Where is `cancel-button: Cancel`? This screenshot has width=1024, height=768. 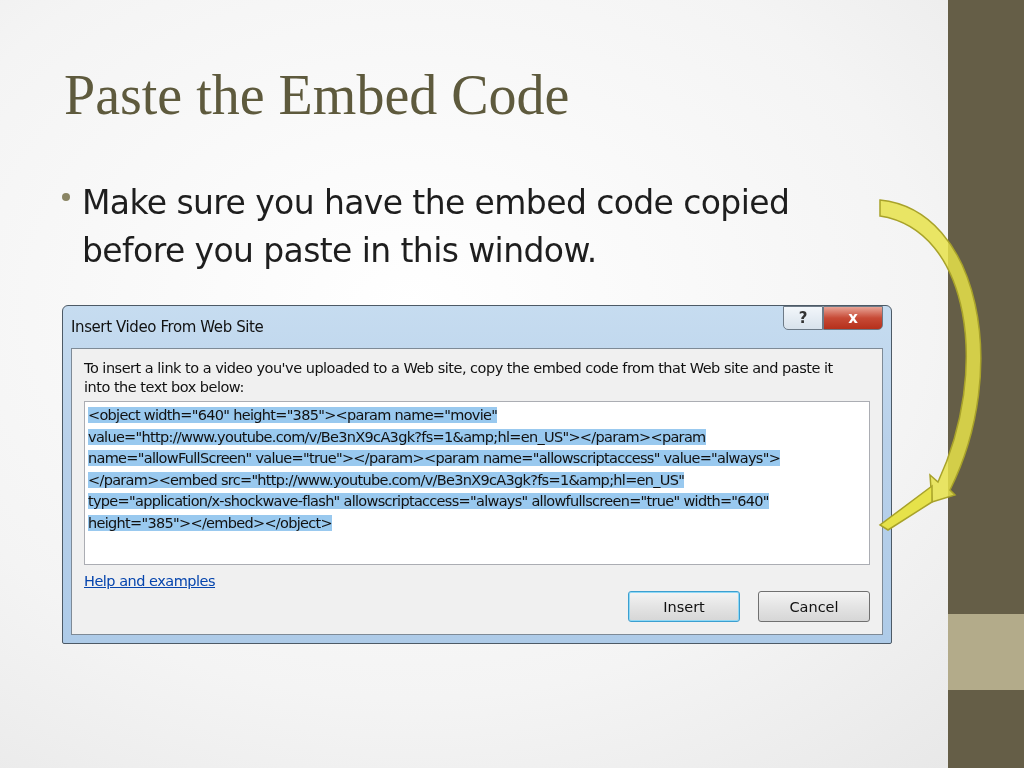
cancel-button: Cancel is located at coordinates (814, 607).